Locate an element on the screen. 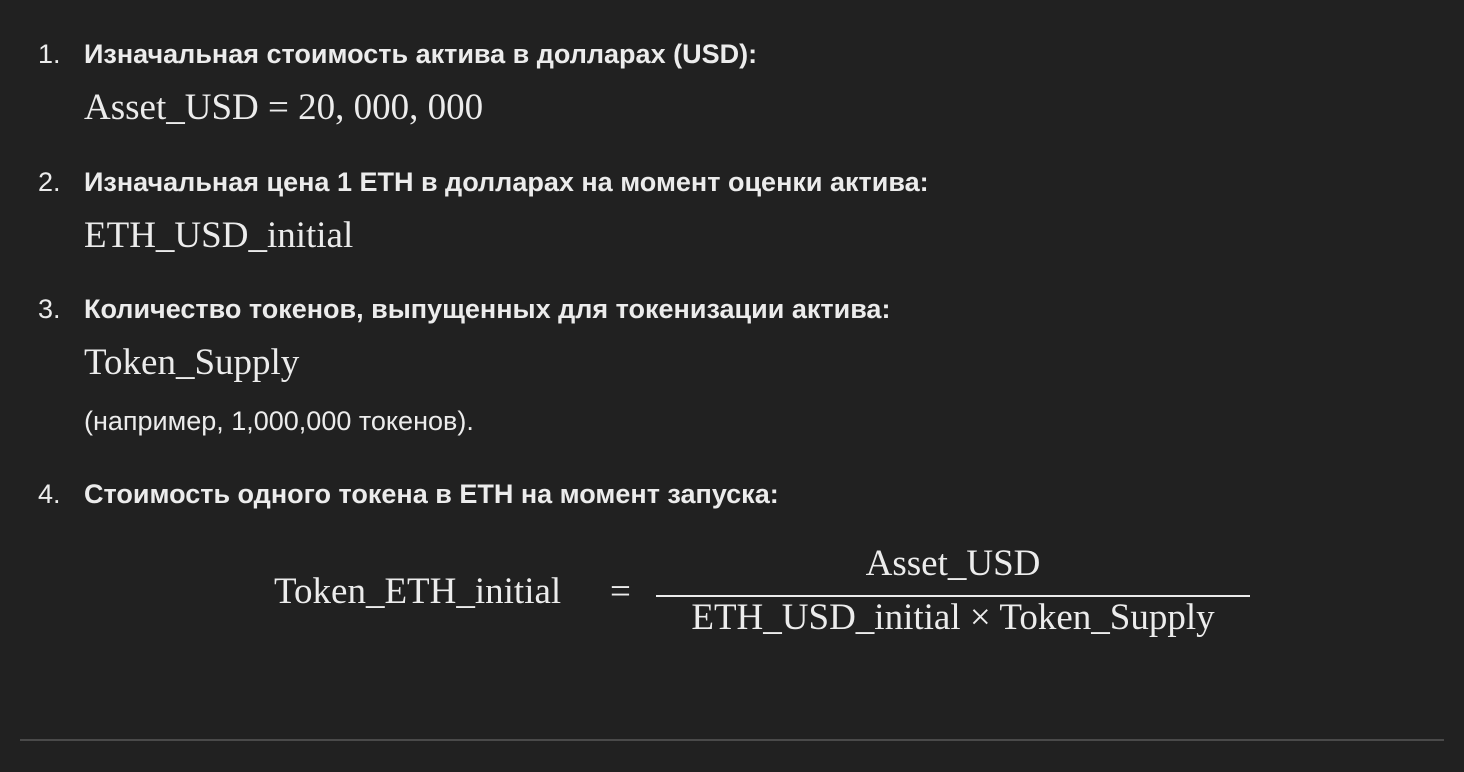  formula-lhs: Token_ETH_initial is located at coordinates (417, 592).